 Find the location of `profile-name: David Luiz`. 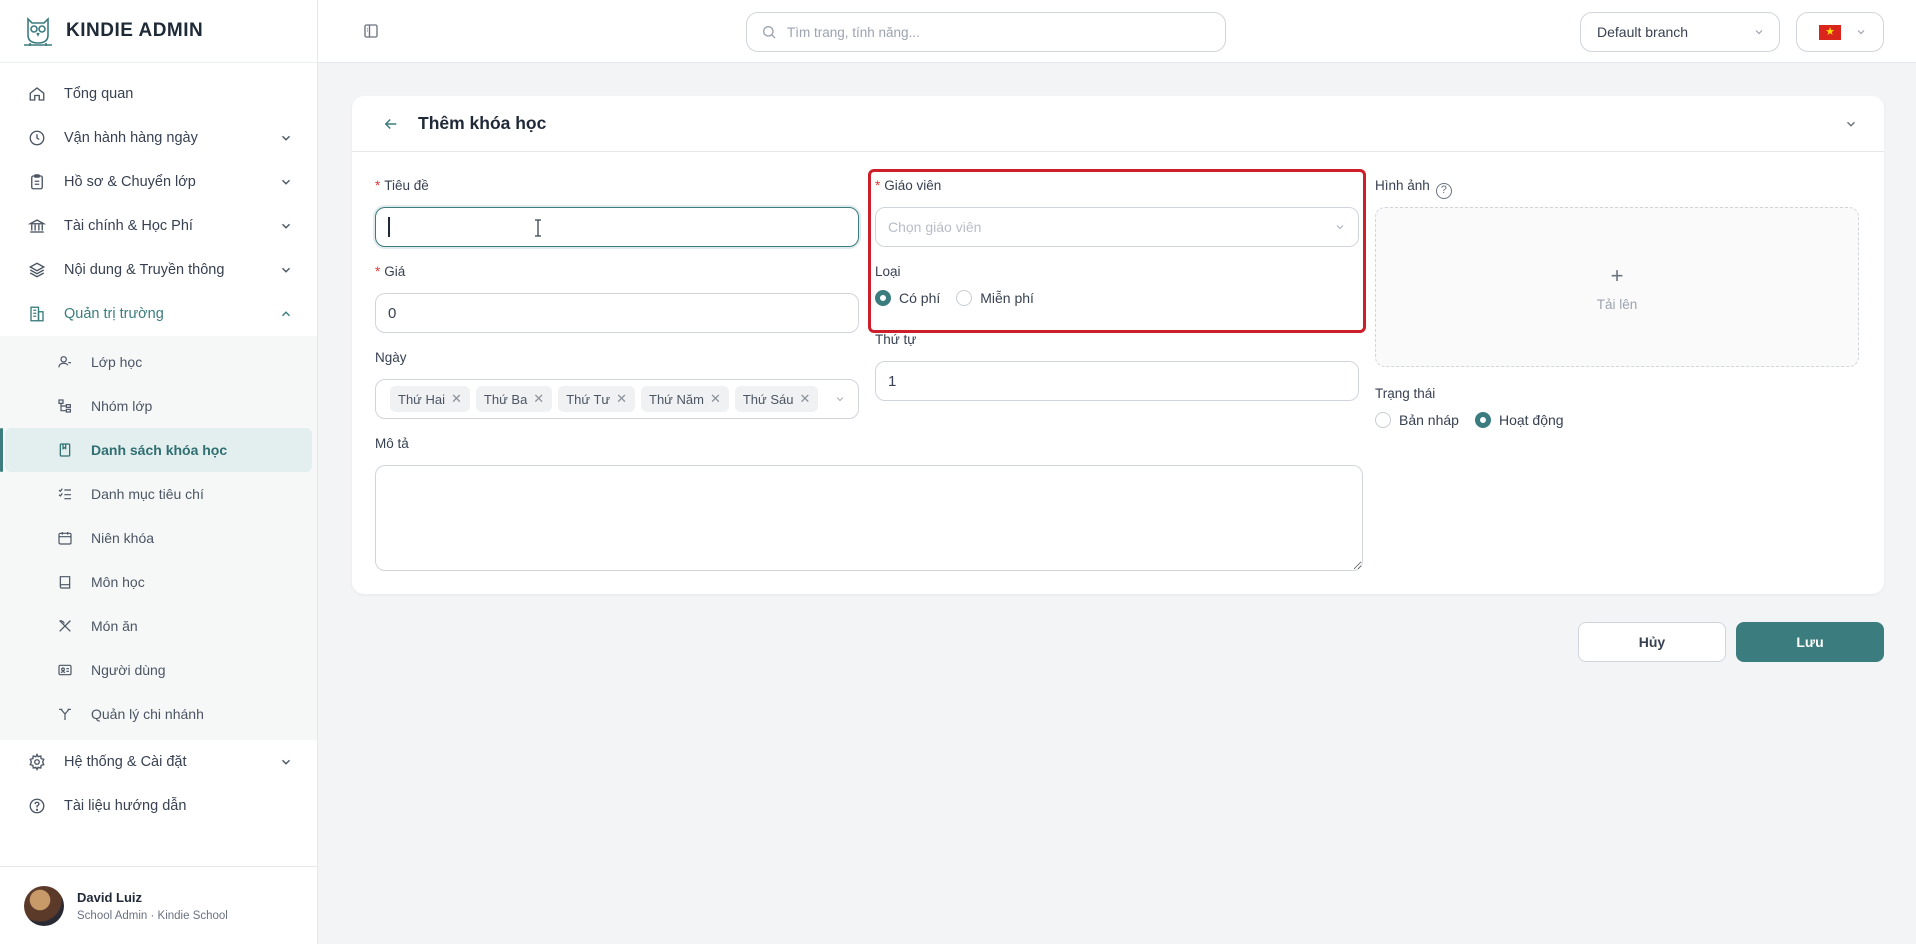

profile-name: David Luiz is located at coordinates (110, 897).